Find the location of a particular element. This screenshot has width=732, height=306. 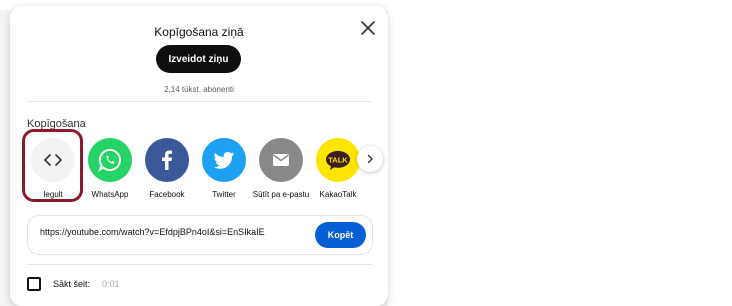

copy-button: Kopēt is located at coordinates (340, 235).